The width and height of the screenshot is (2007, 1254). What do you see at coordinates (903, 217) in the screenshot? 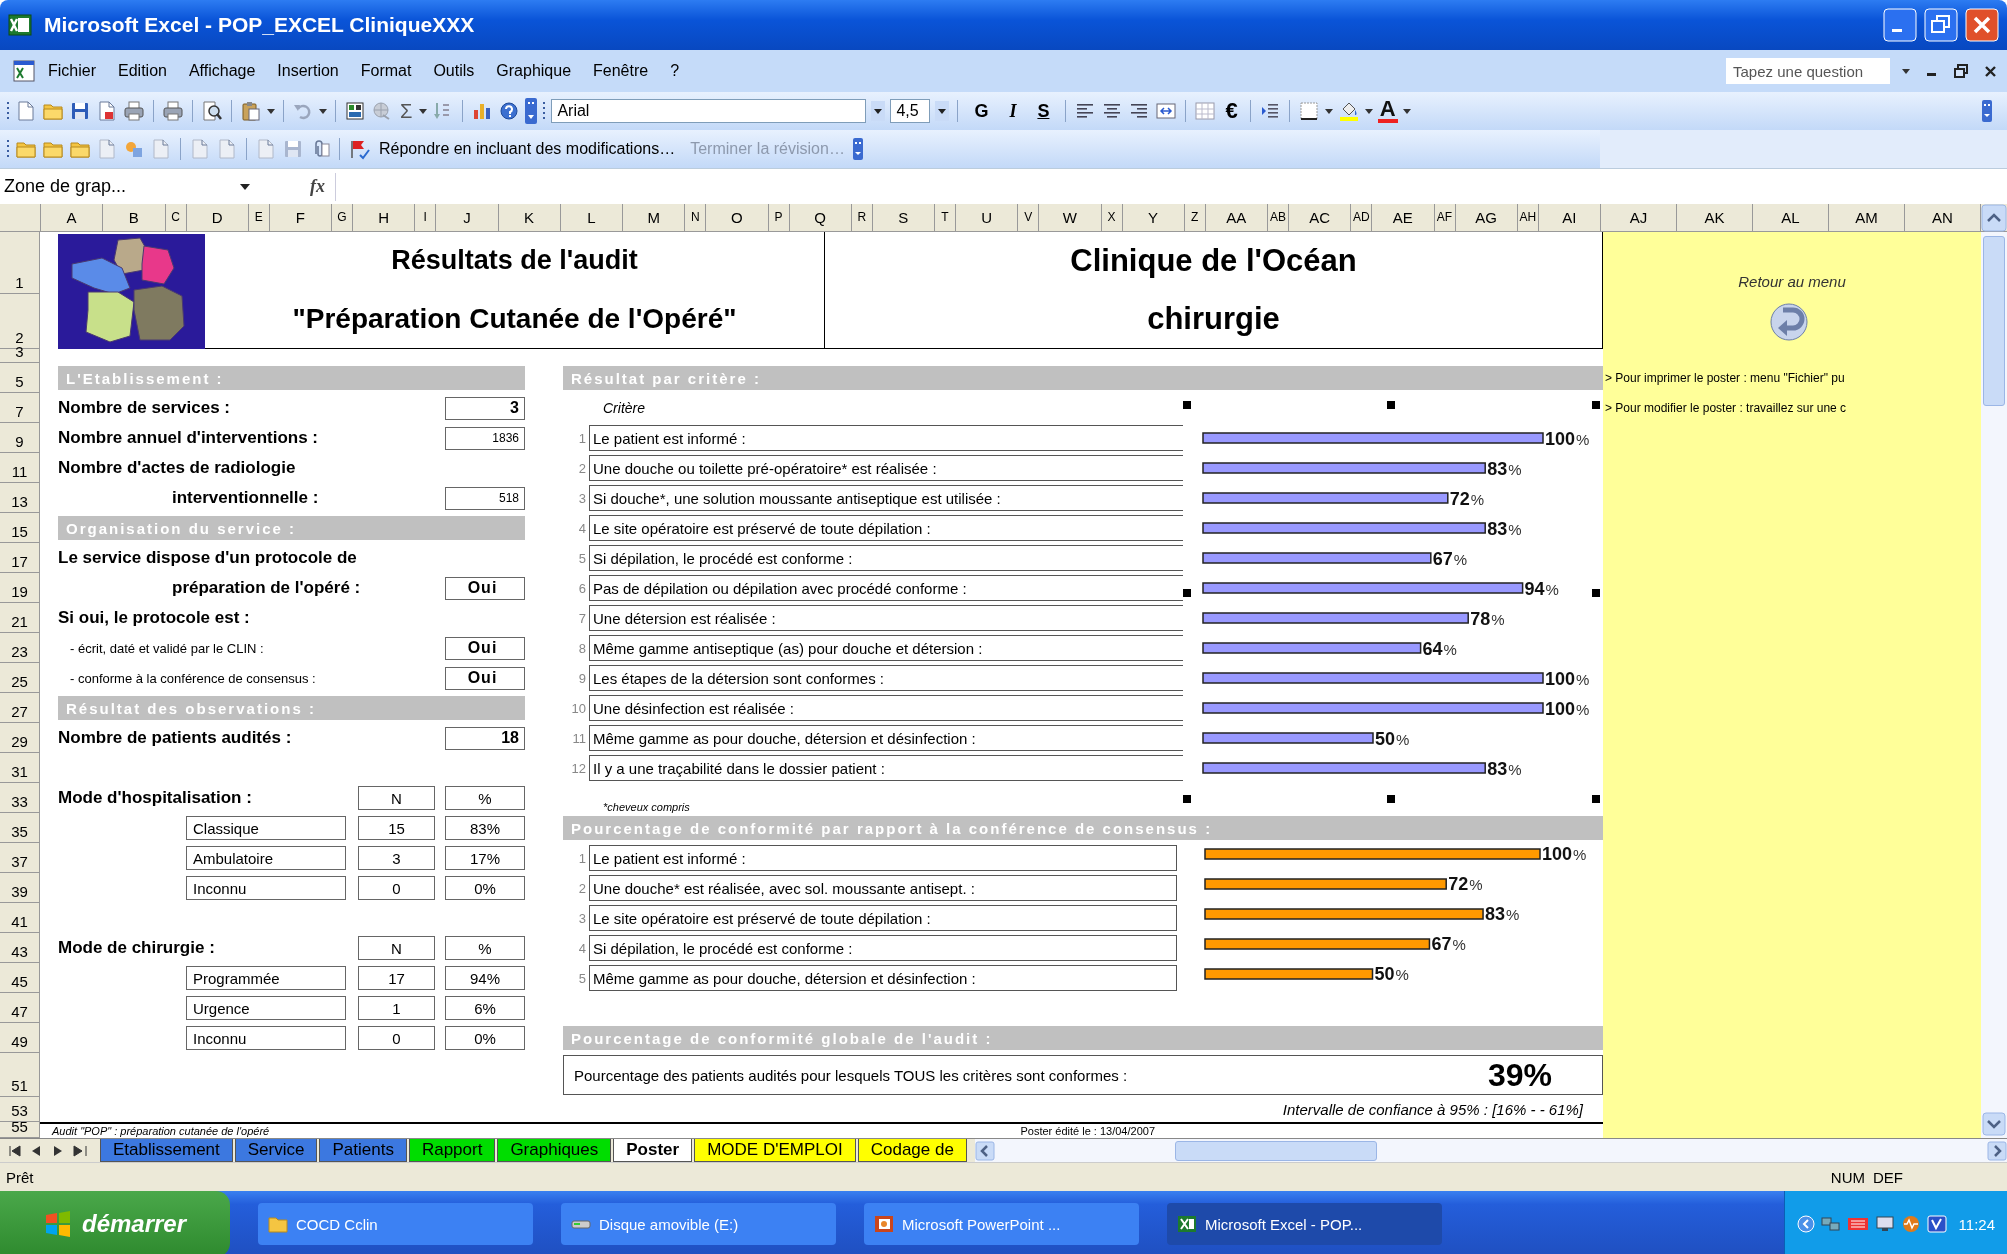
I see `column-header: S` at bounding box center [903, 217].